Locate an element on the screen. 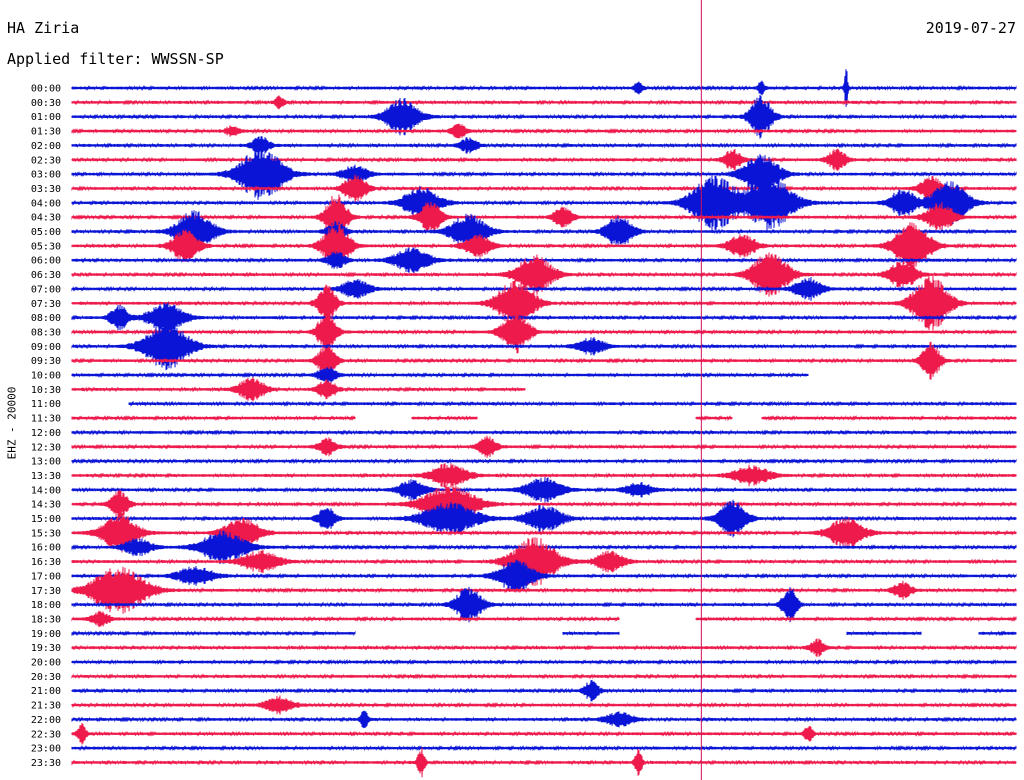  tick-label: 21:30 is located at coordinates (46, 706).